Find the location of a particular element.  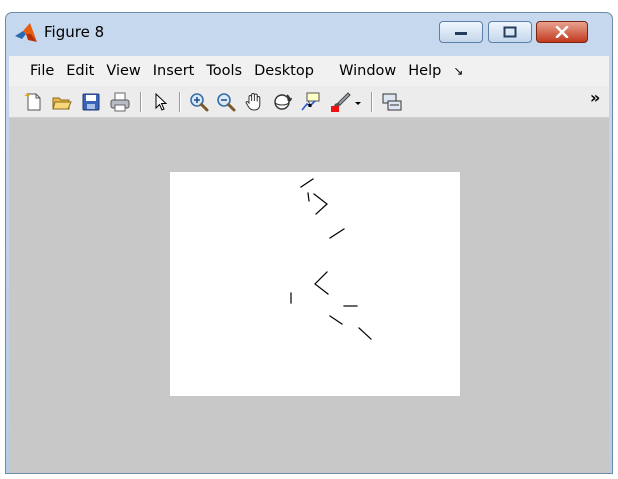

minimize-icon is located at coordinates (461, 33).